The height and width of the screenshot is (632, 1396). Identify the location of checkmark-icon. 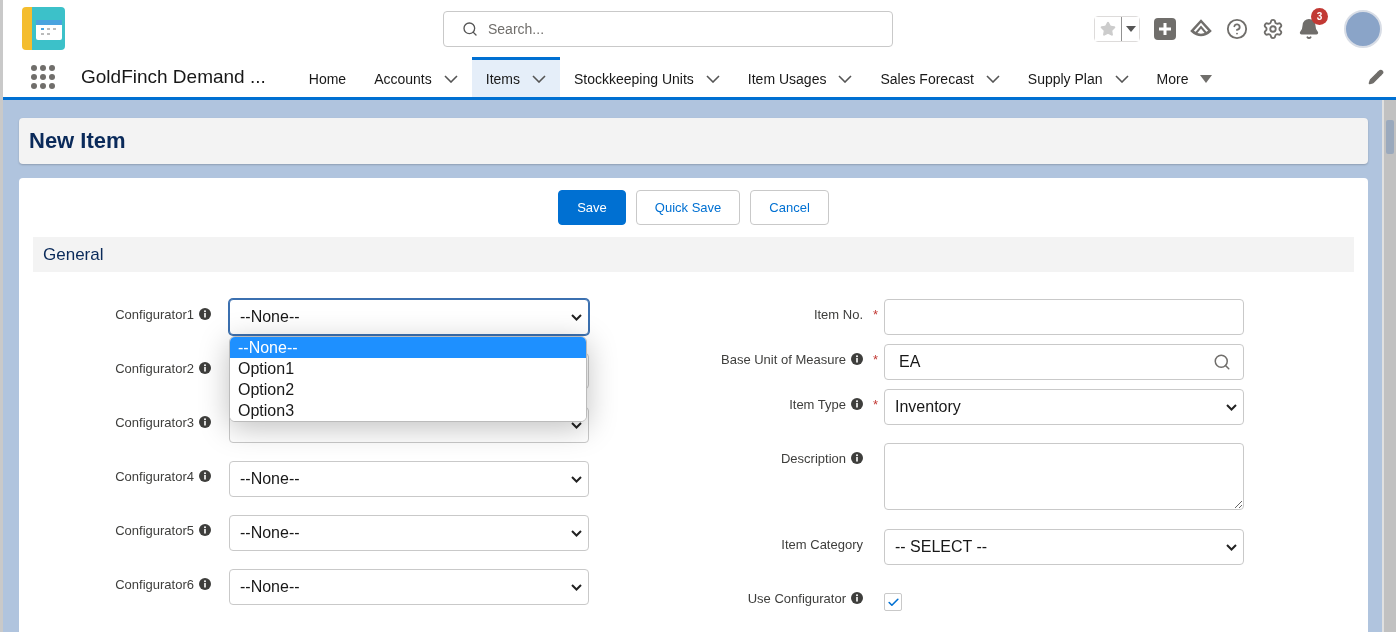
(893, 602).